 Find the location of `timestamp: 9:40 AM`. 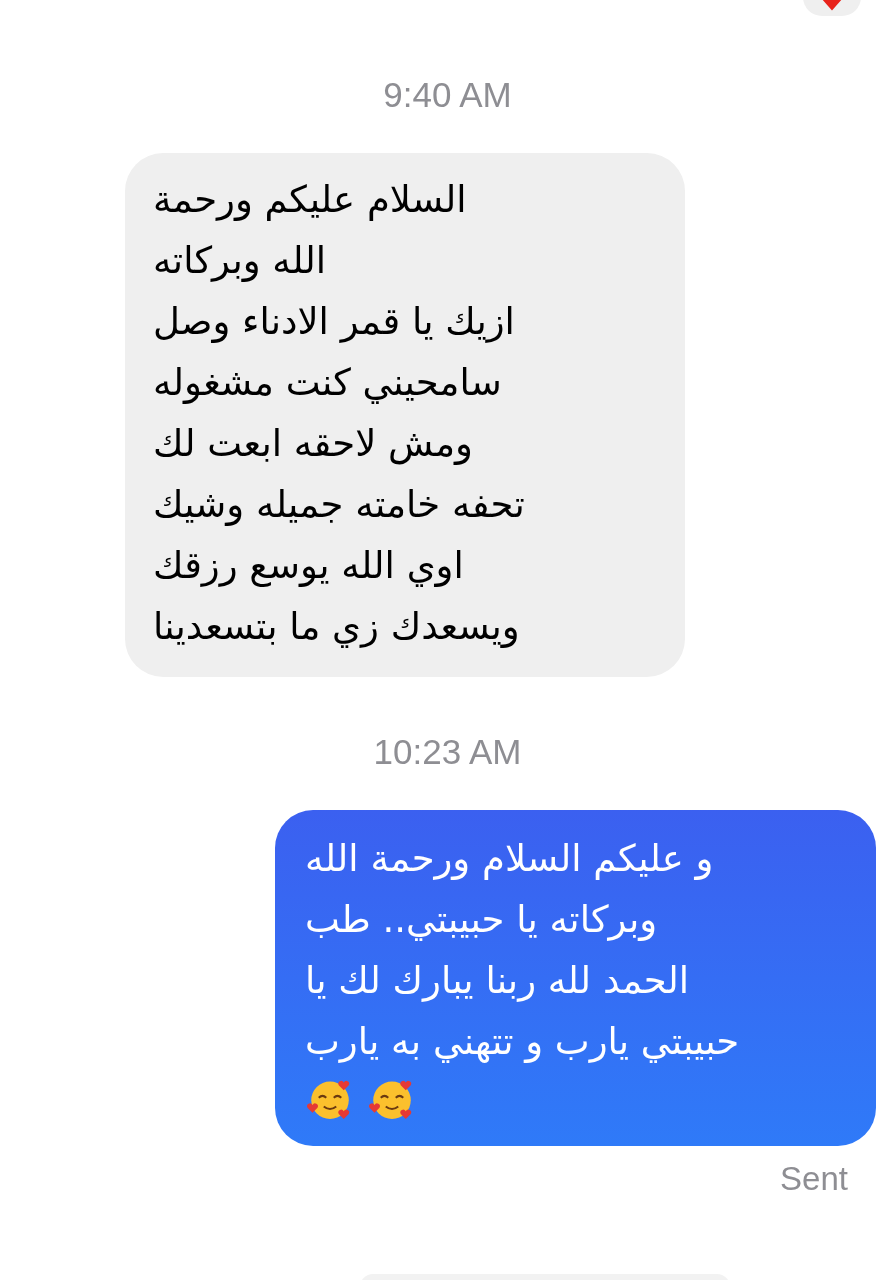

timestamp: 9:40 AM is located at coordinates (447, 95).